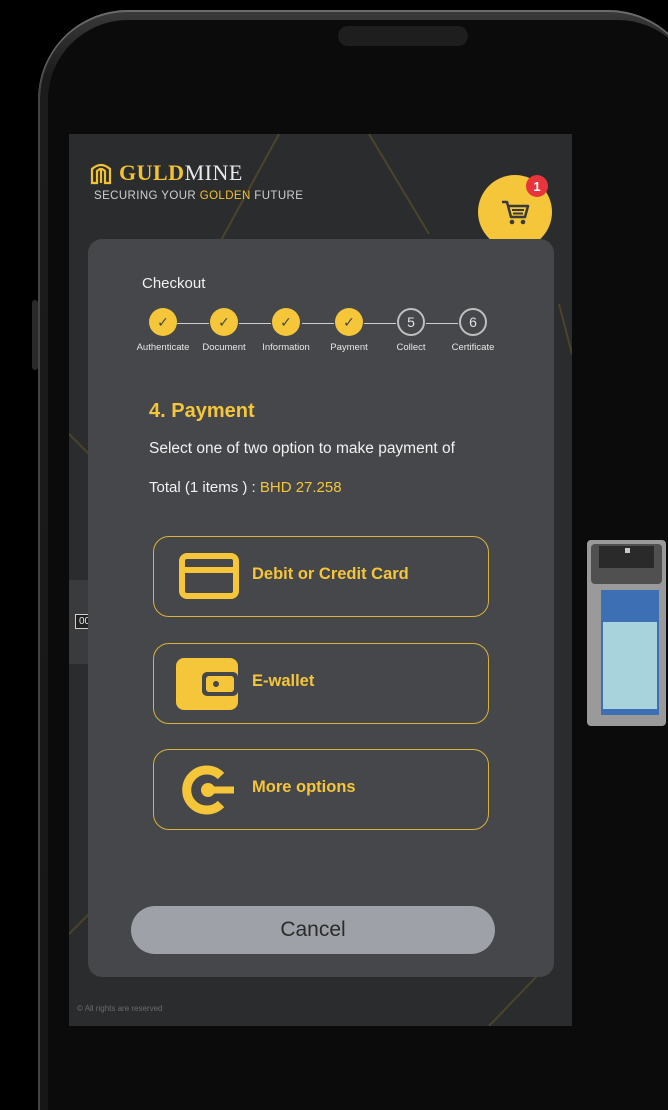 The height and width of the screenshot is (1110, 668). What do you see at coordinates (411, 322) in the screenshot?
I see `step-number: 5` at bounding box center [411, 322].